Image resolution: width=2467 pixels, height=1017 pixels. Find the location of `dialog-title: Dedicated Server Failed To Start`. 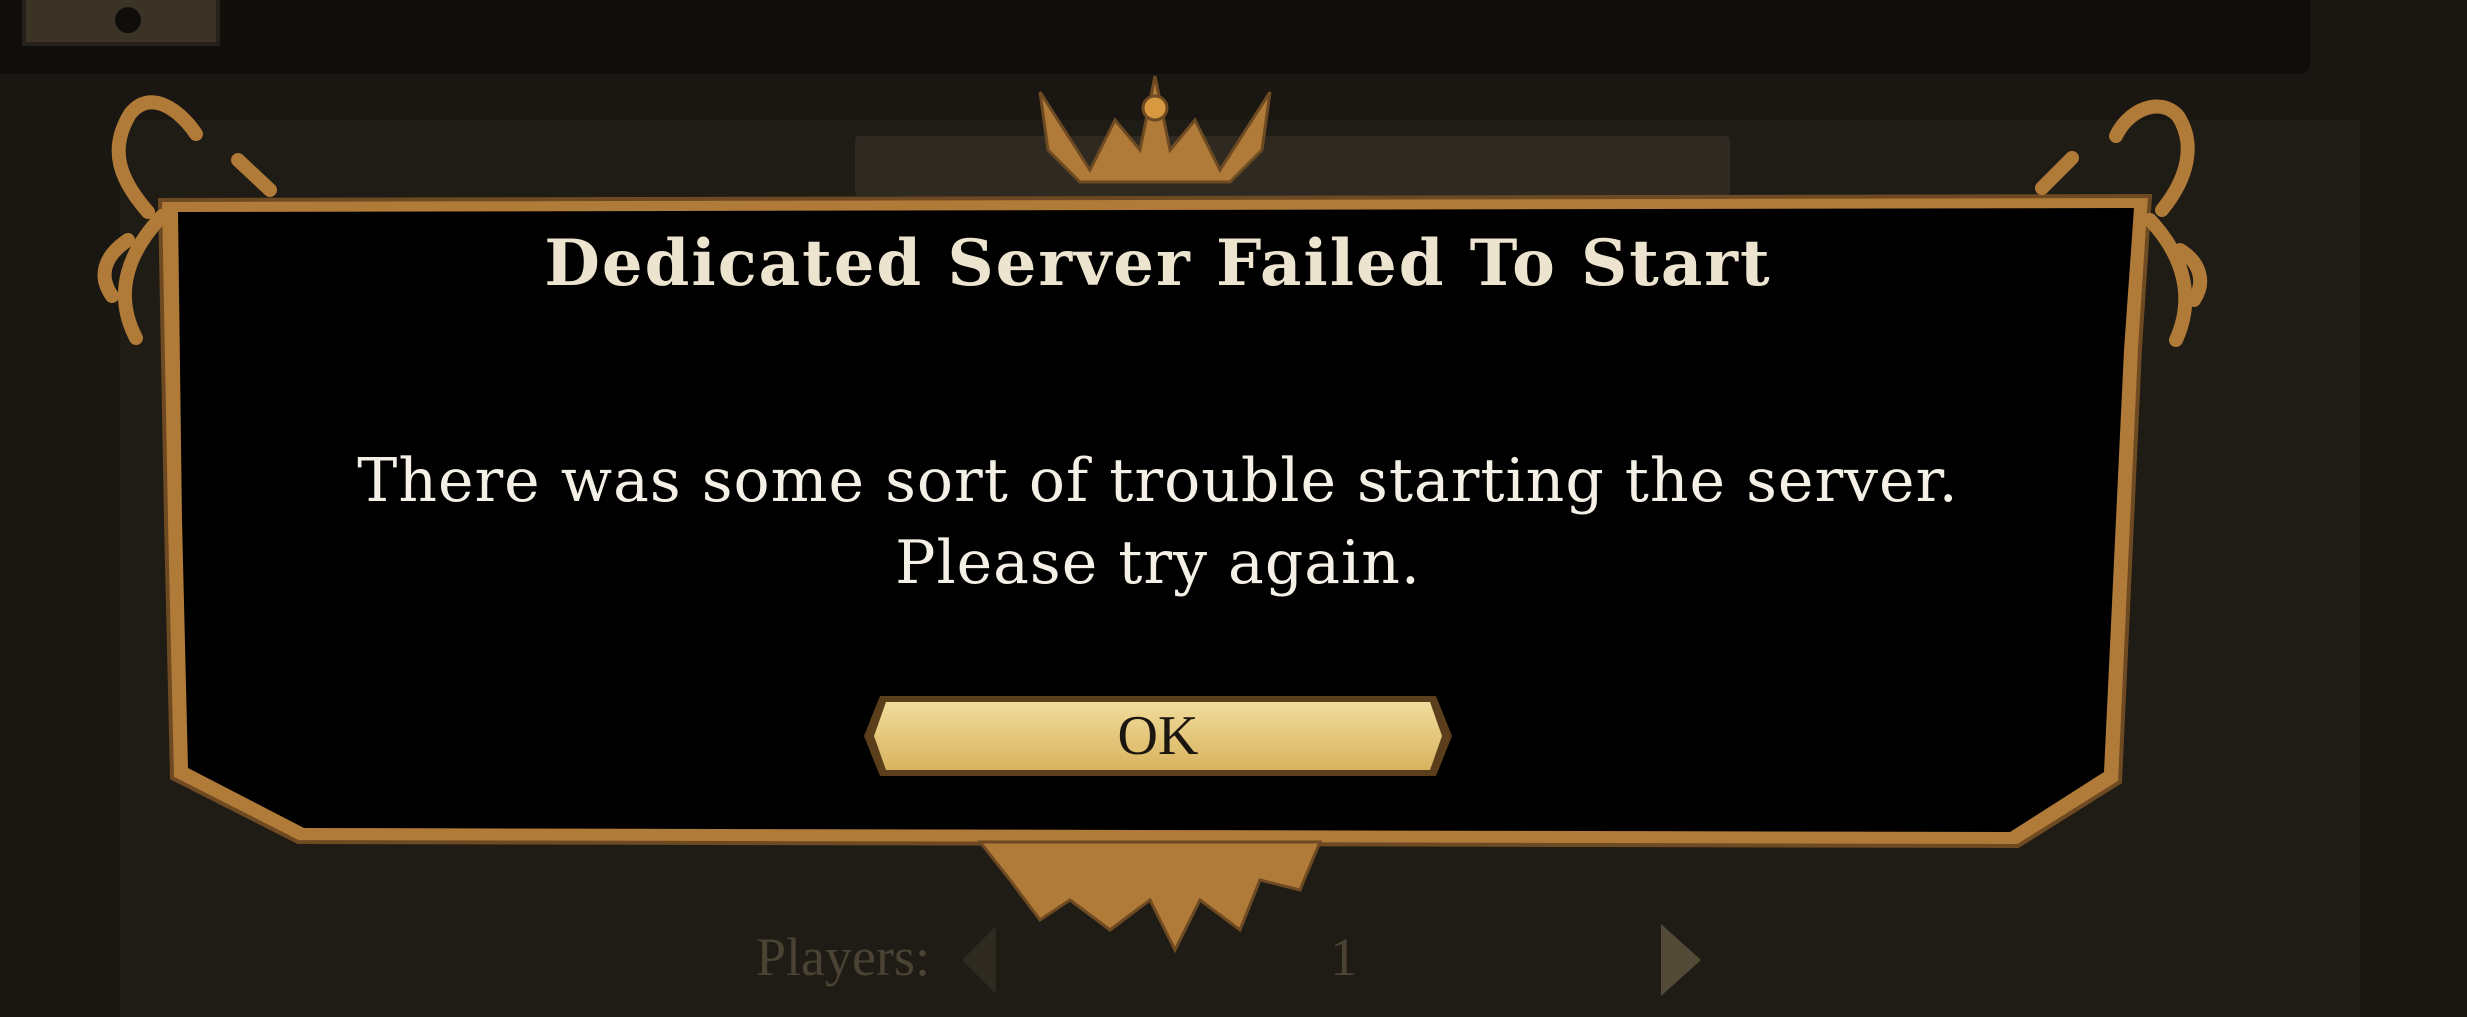

dialog-title: Dedicated Server Failed To Start is located at coordinates (1158, 263).